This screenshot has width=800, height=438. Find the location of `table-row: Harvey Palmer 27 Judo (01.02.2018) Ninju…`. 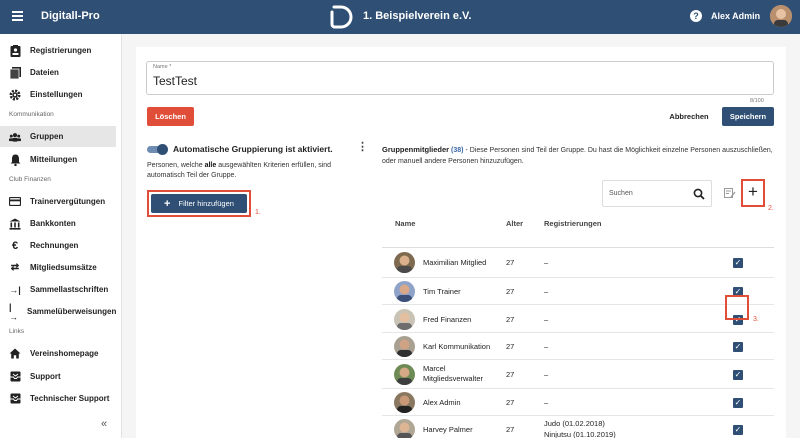

table-row: Harvey Palmer 27 Judo (01.02.2018) Ninju… is located at coordinates (578, 427).